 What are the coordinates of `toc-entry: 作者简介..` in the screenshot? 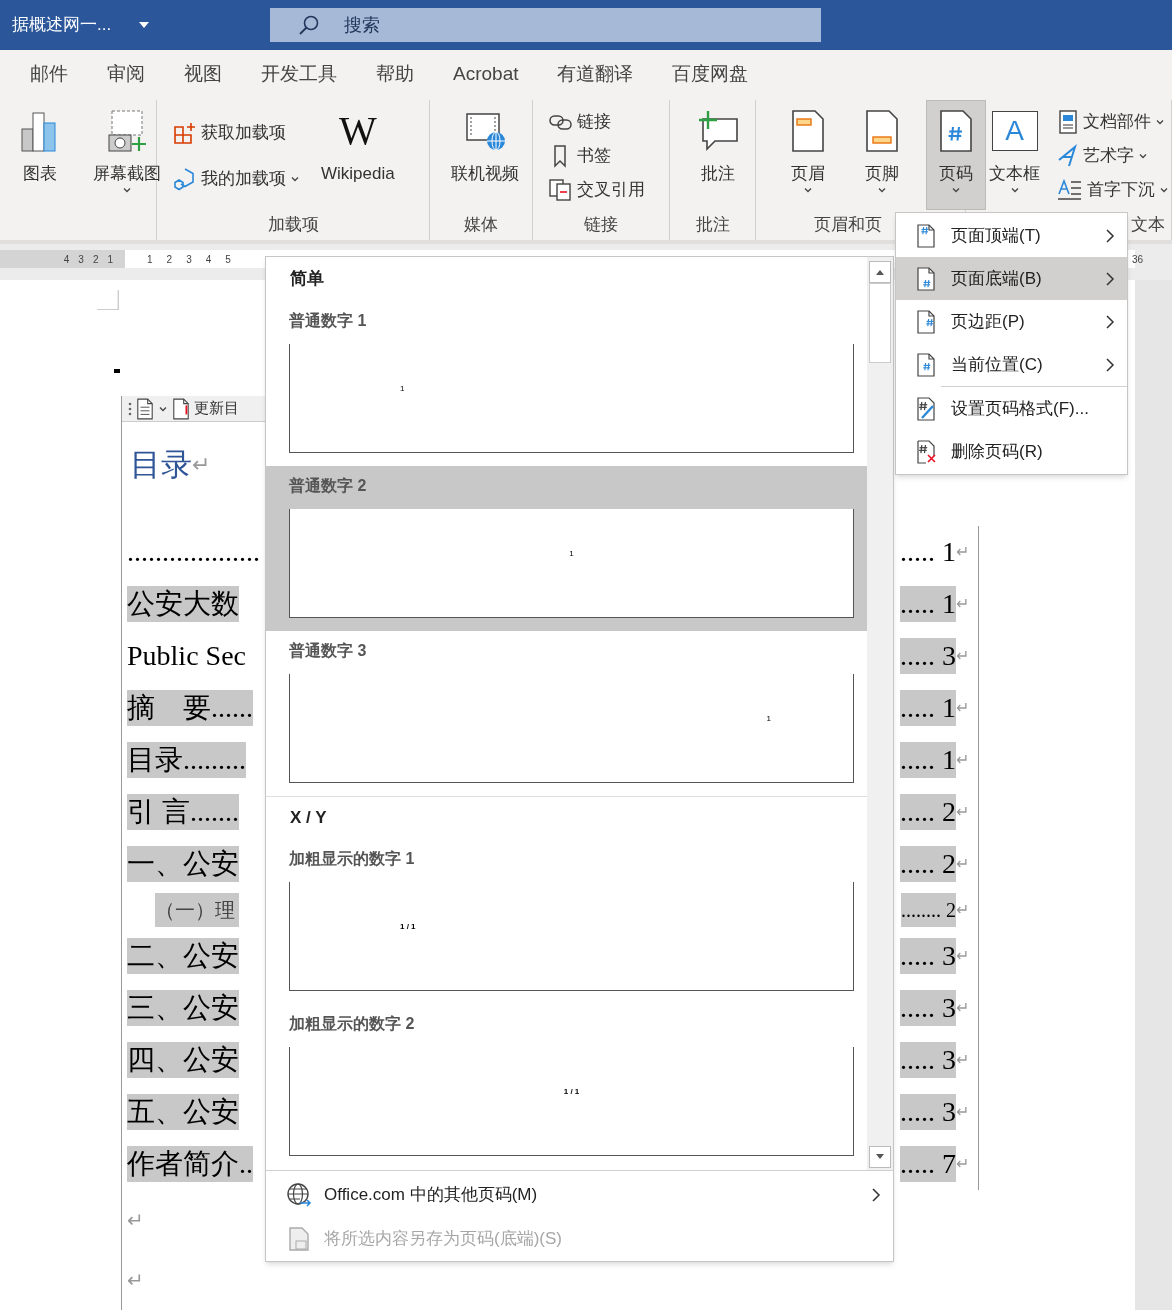 It's located at (190, 1164).